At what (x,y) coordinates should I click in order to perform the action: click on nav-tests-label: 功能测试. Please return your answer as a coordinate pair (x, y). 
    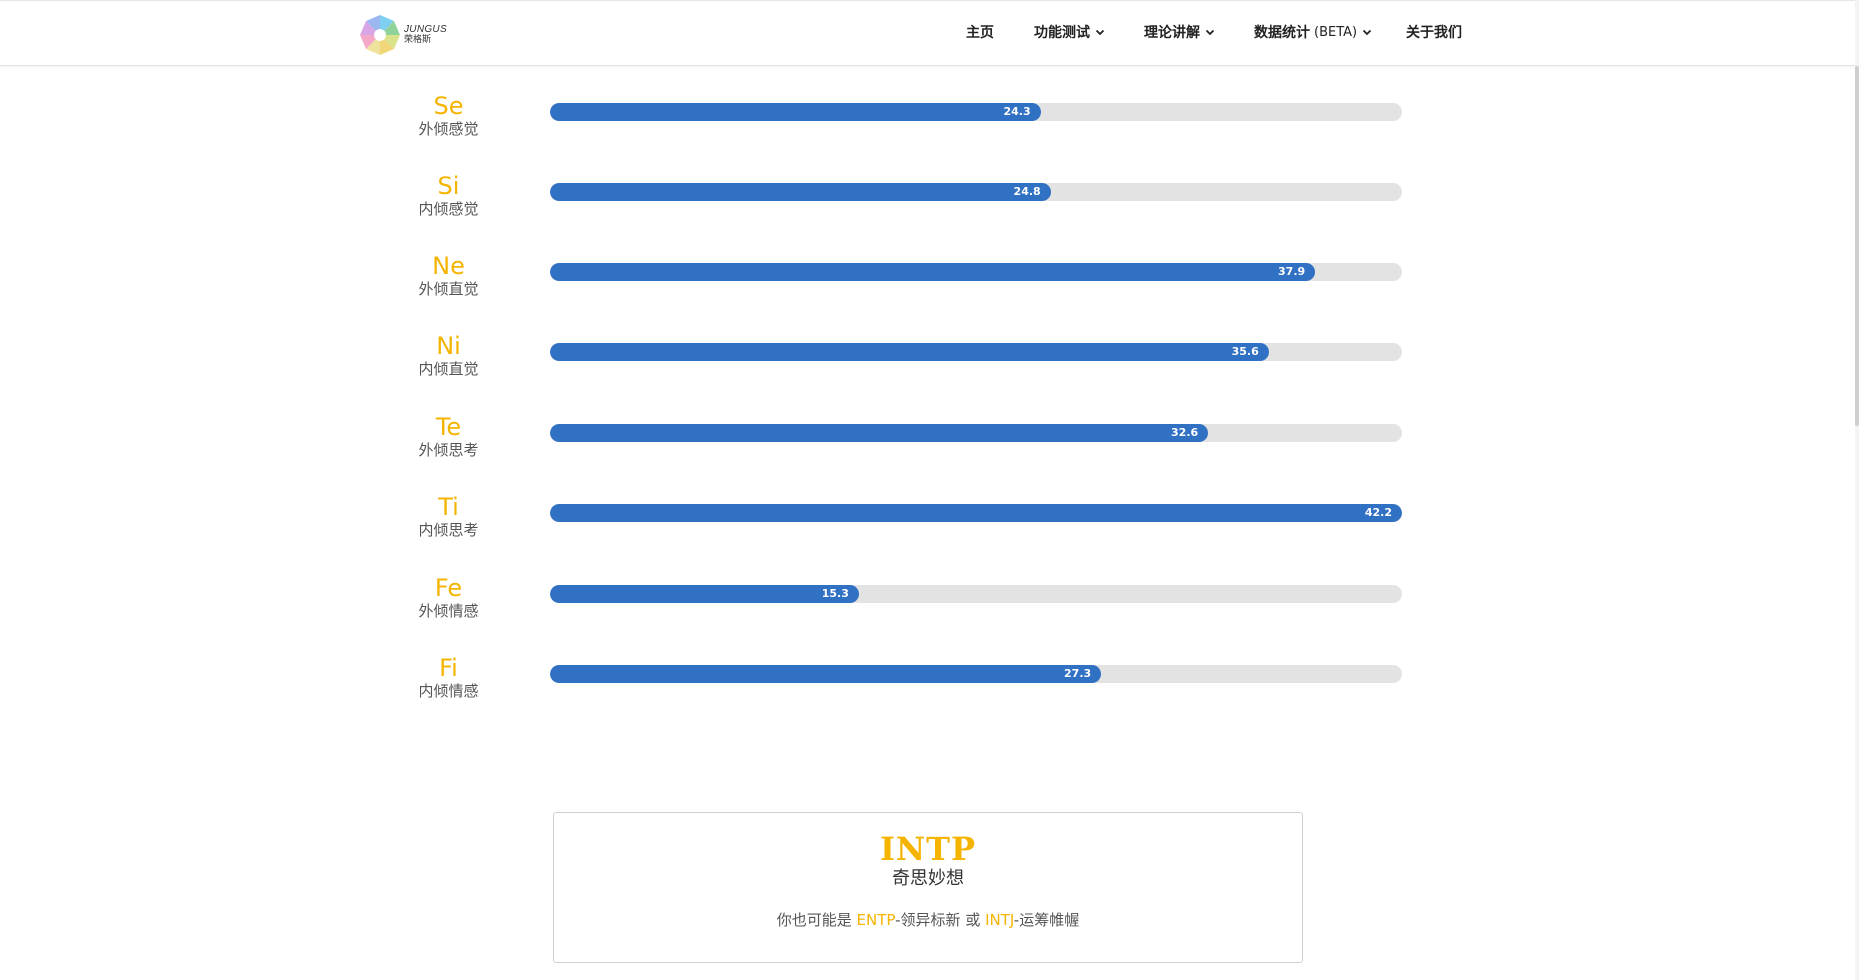
    Looking at the image, I should click on (1062, 33).